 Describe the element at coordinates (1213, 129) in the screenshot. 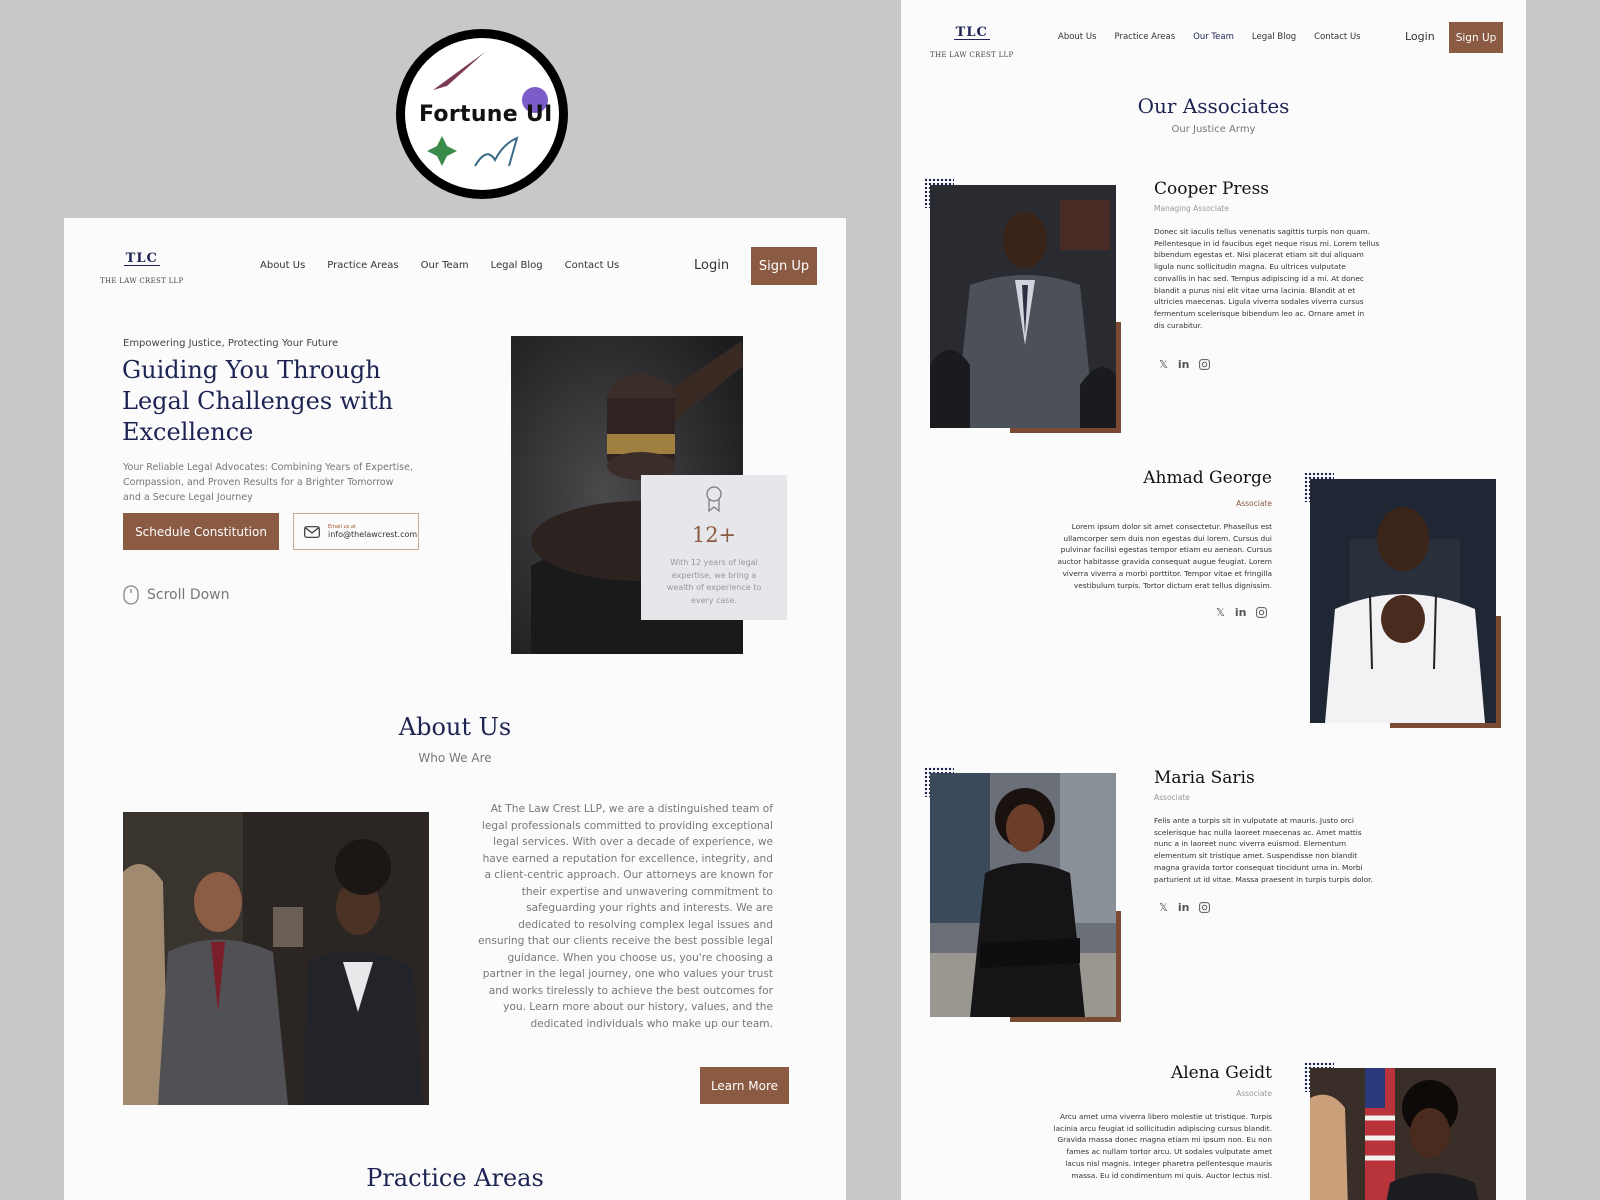

I see `associates-subtitle: Our Justice Army` at that location.